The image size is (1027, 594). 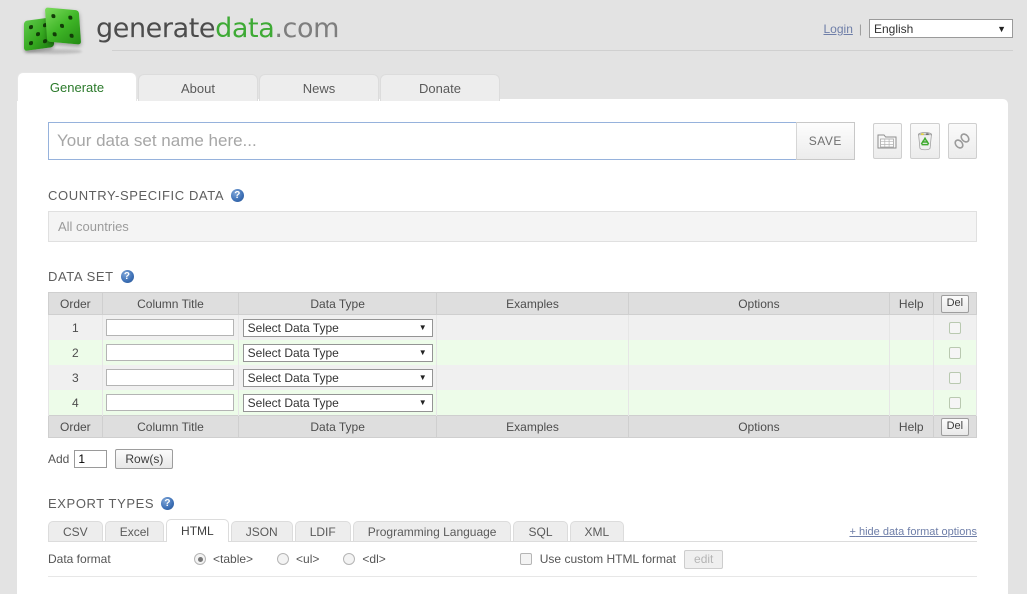 I want to click on custom-html-format-checkbox, so click(x=525, y=559).